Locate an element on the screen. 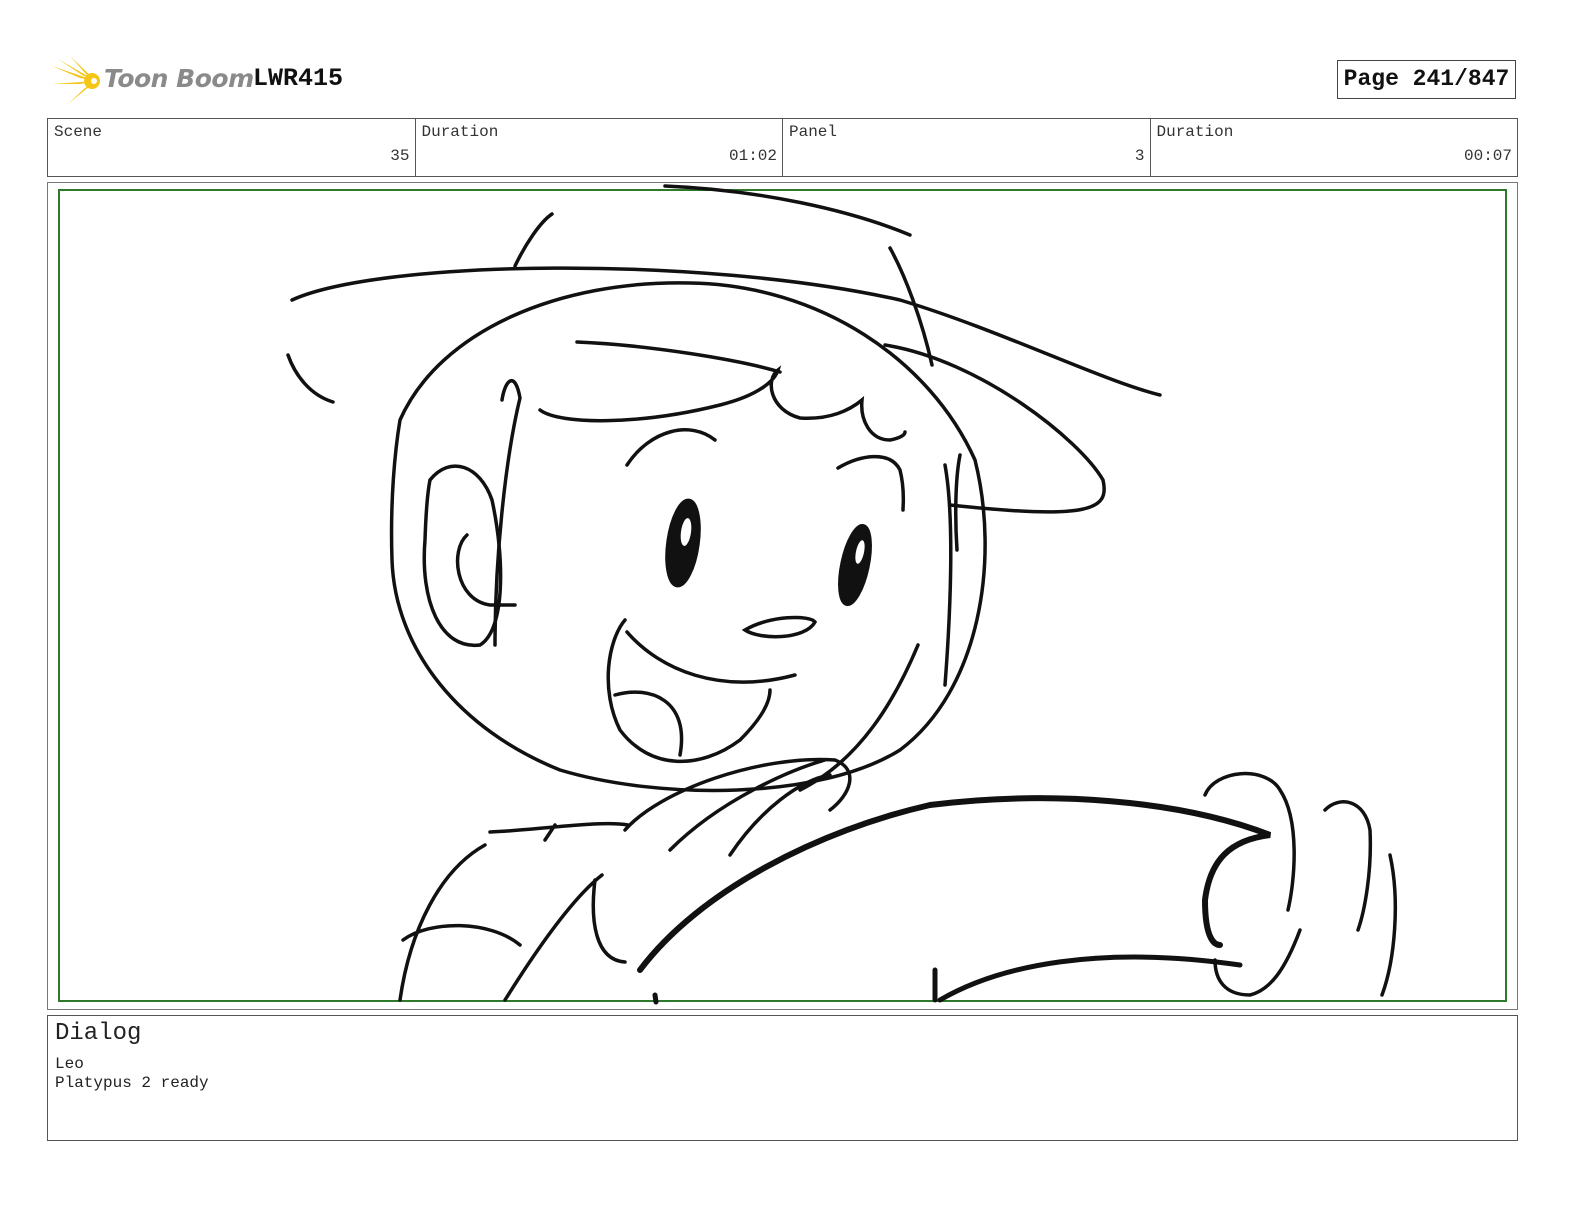 This screenshot has height=1224, width=1584. dialog-speaker: Leo is located at coordinates (69, 1064).